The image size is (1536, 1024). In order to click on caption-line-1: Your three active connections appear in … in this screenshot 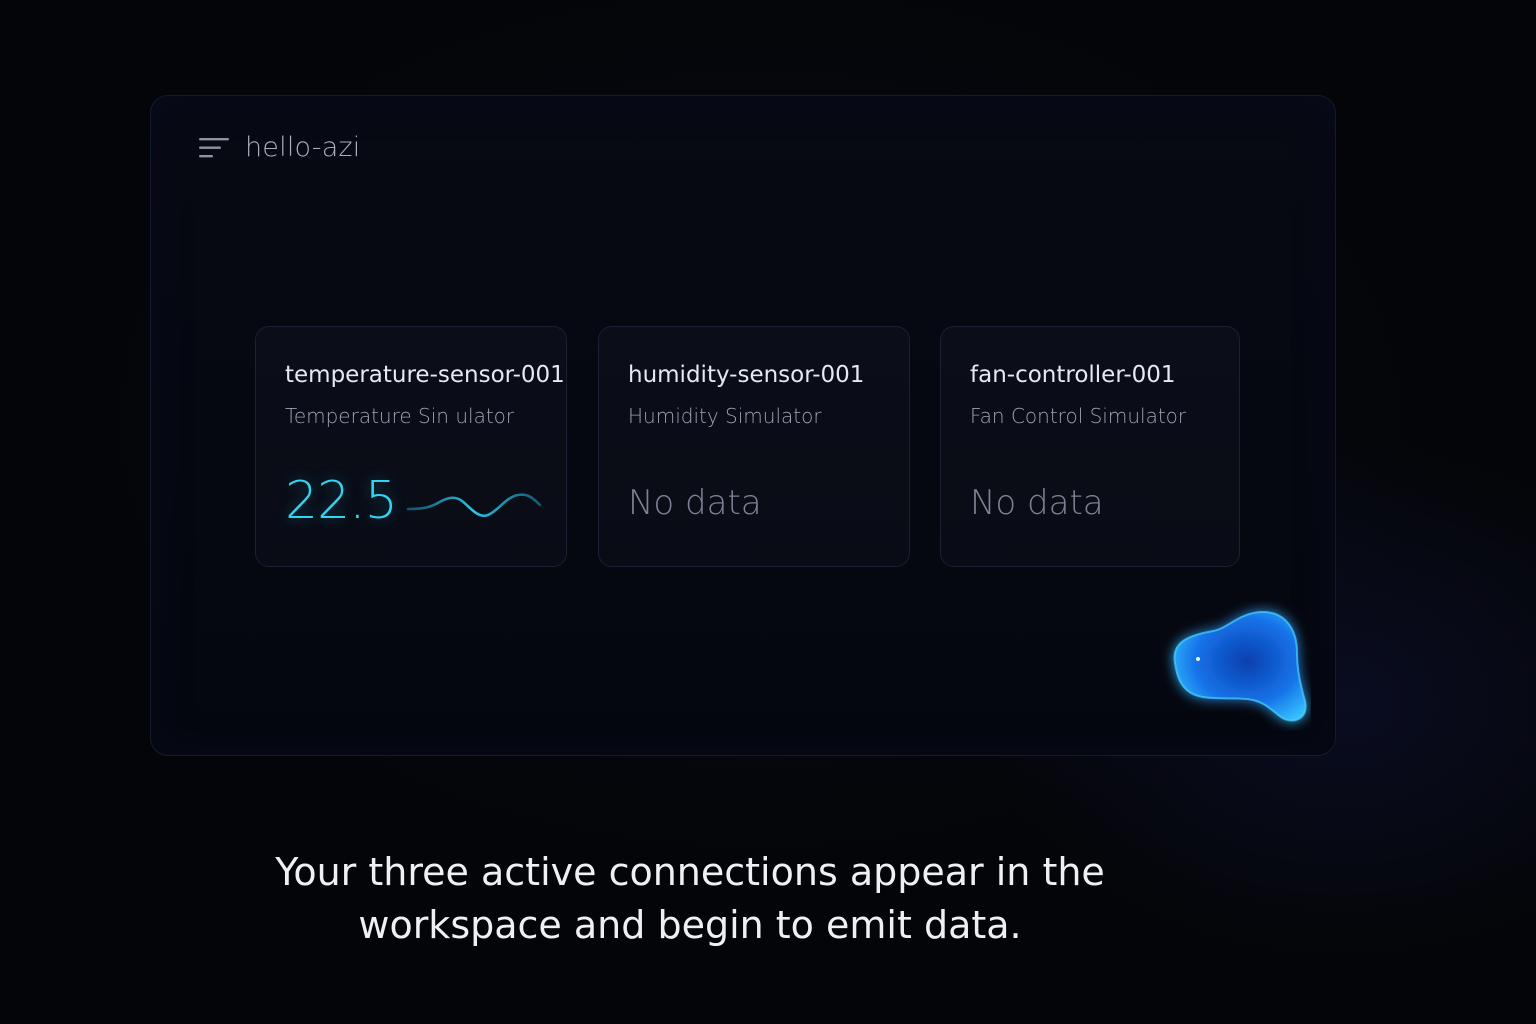, I will do `click(690, 872)`.